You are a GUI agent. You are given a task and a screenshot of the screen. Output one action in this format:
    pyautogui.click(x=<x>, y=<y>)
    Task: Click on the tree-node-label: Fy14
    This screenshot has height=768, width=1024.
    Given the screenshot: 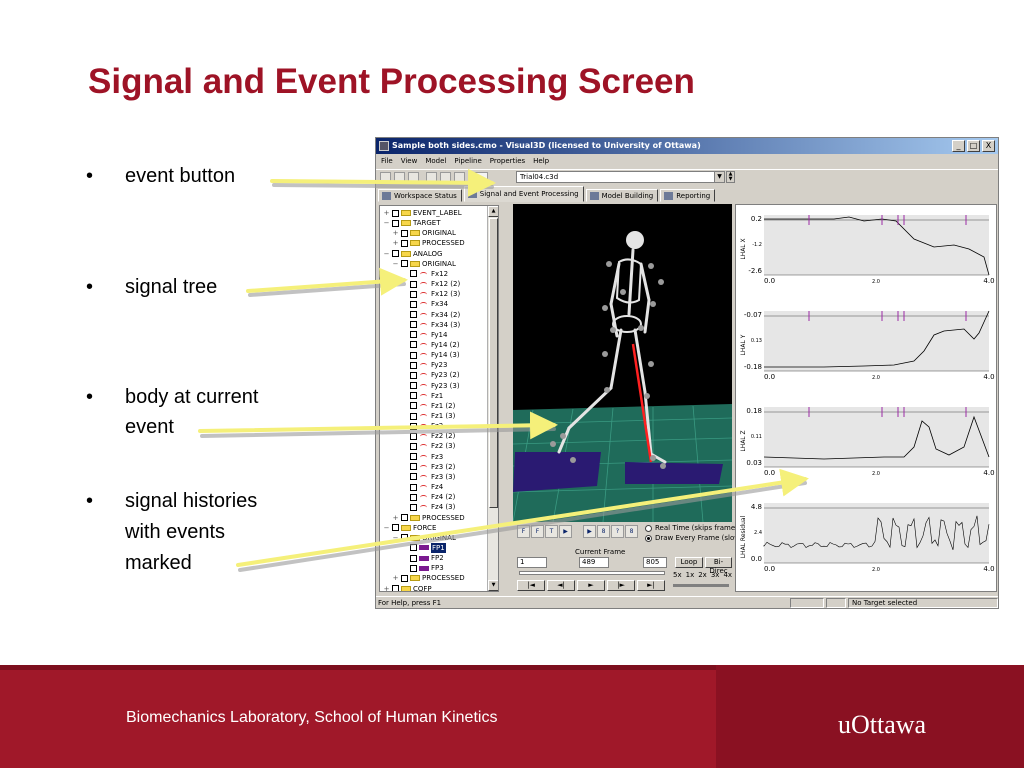 What is the action you would take?
    pyautogui.click(x=439, y=335)
    